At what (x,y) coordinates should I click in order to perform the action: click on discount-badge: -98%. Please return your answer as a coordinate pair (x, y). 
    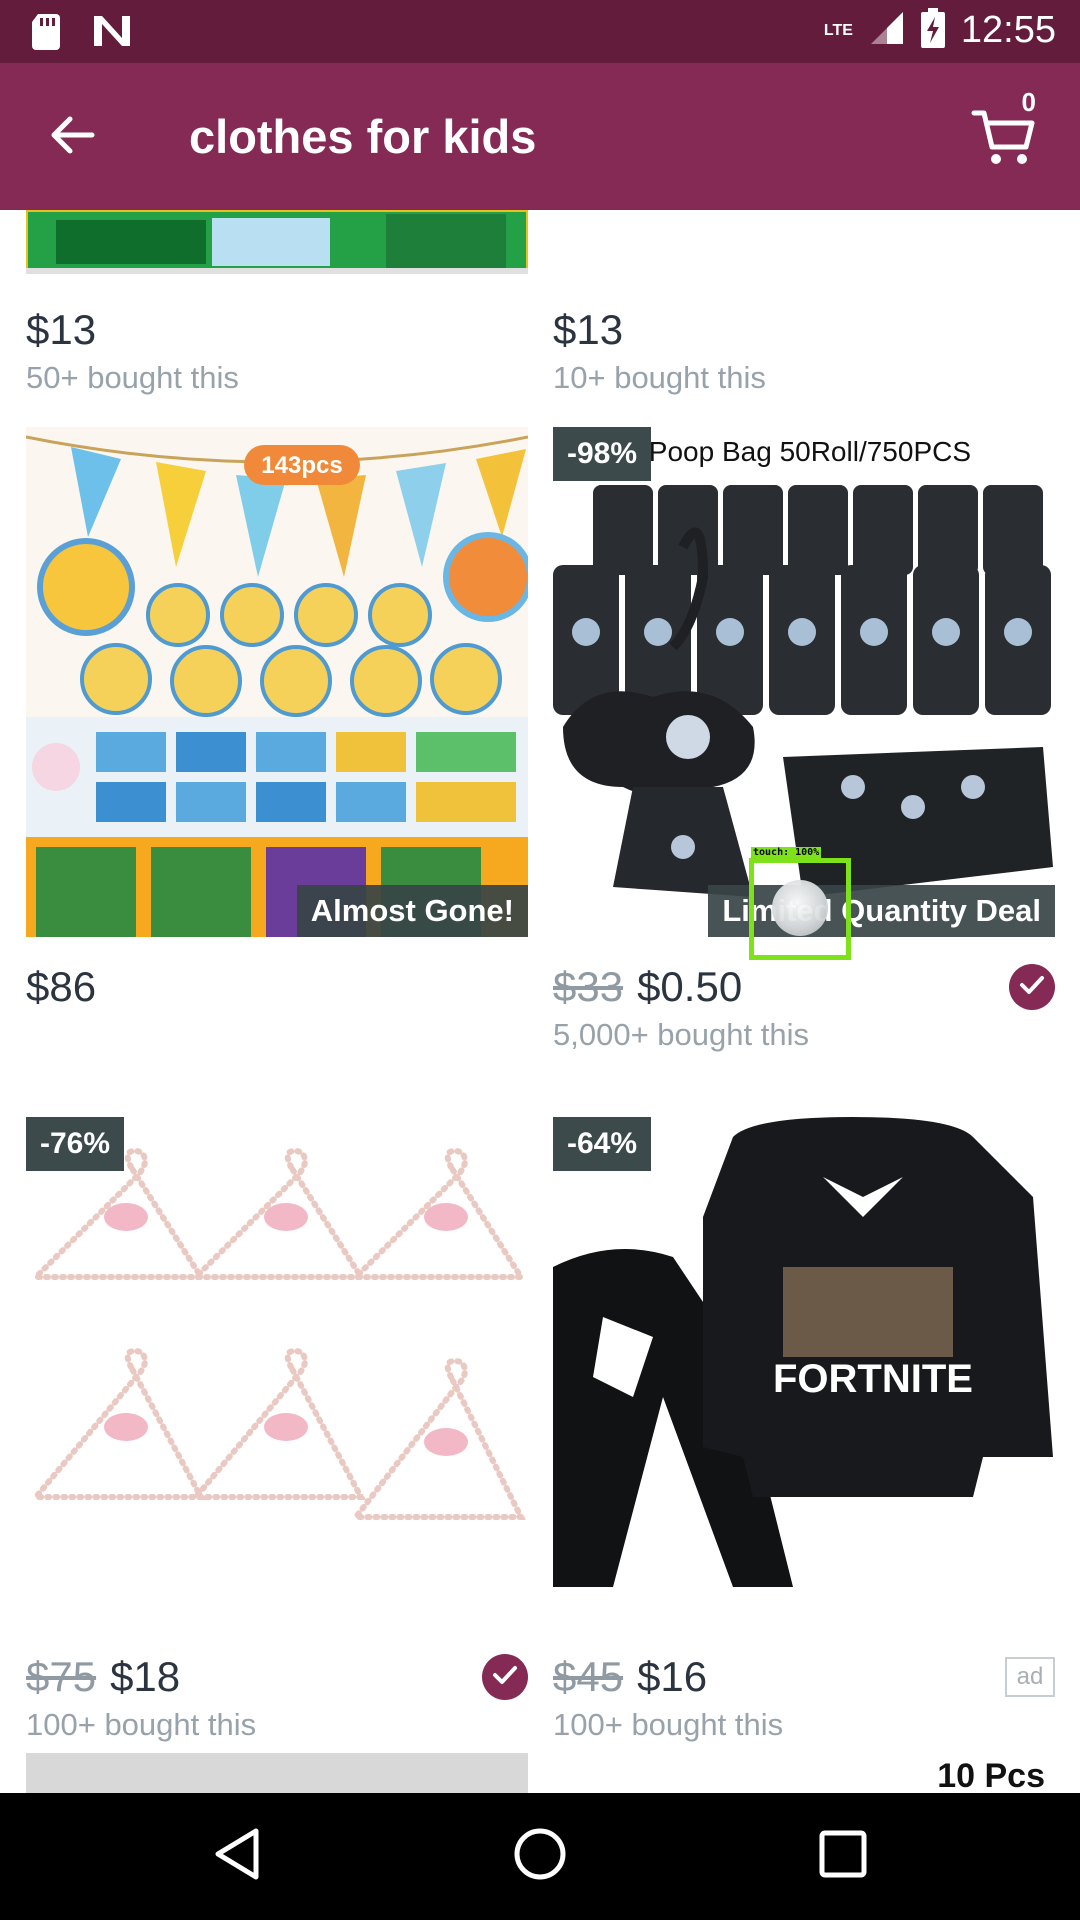
    Looking at the image, I should click on (602, 454).